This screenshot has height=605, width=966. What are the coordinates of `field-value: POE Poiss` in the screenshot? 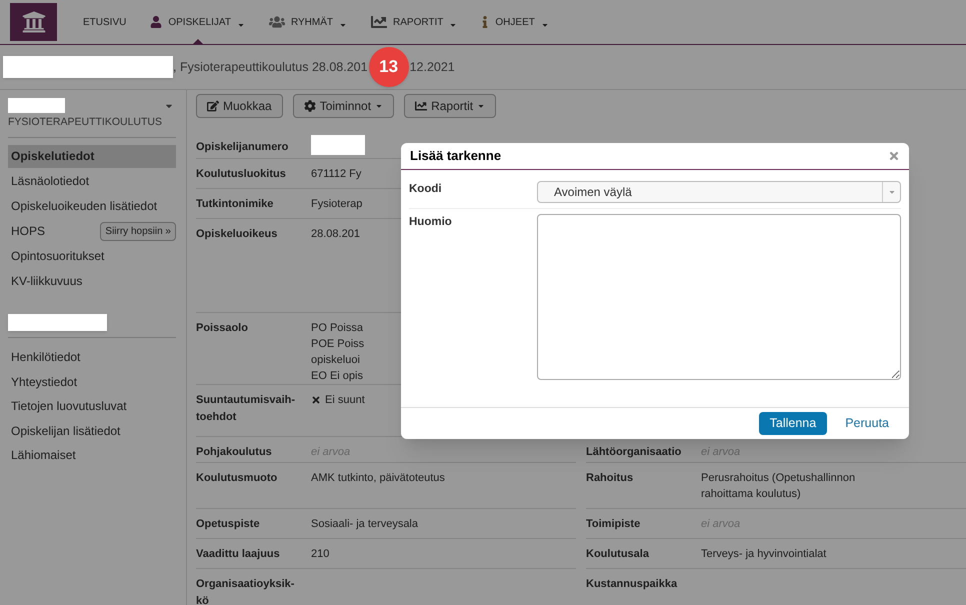 It's located at (337, 344).